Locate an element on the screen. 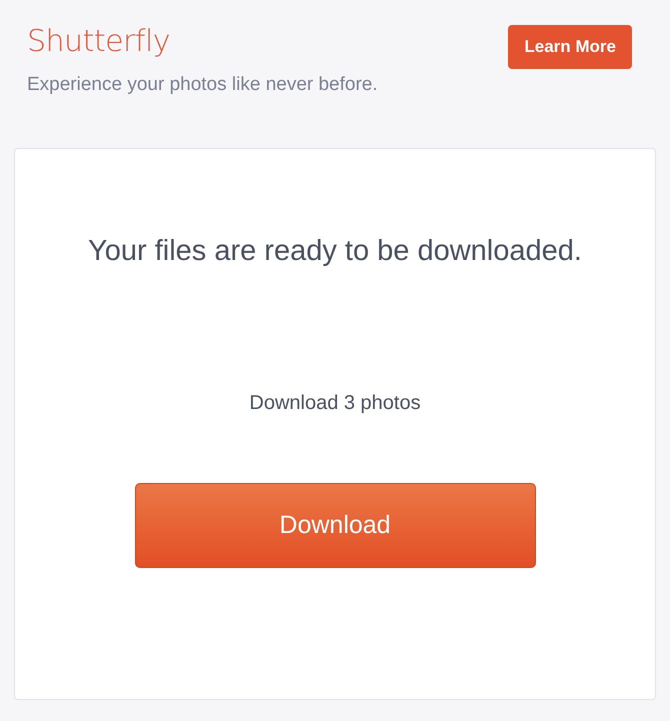 Image resolution: width=670 pixels, height=721 pixels. learn-more-button: Learn More is located at coordinates (570, 47).